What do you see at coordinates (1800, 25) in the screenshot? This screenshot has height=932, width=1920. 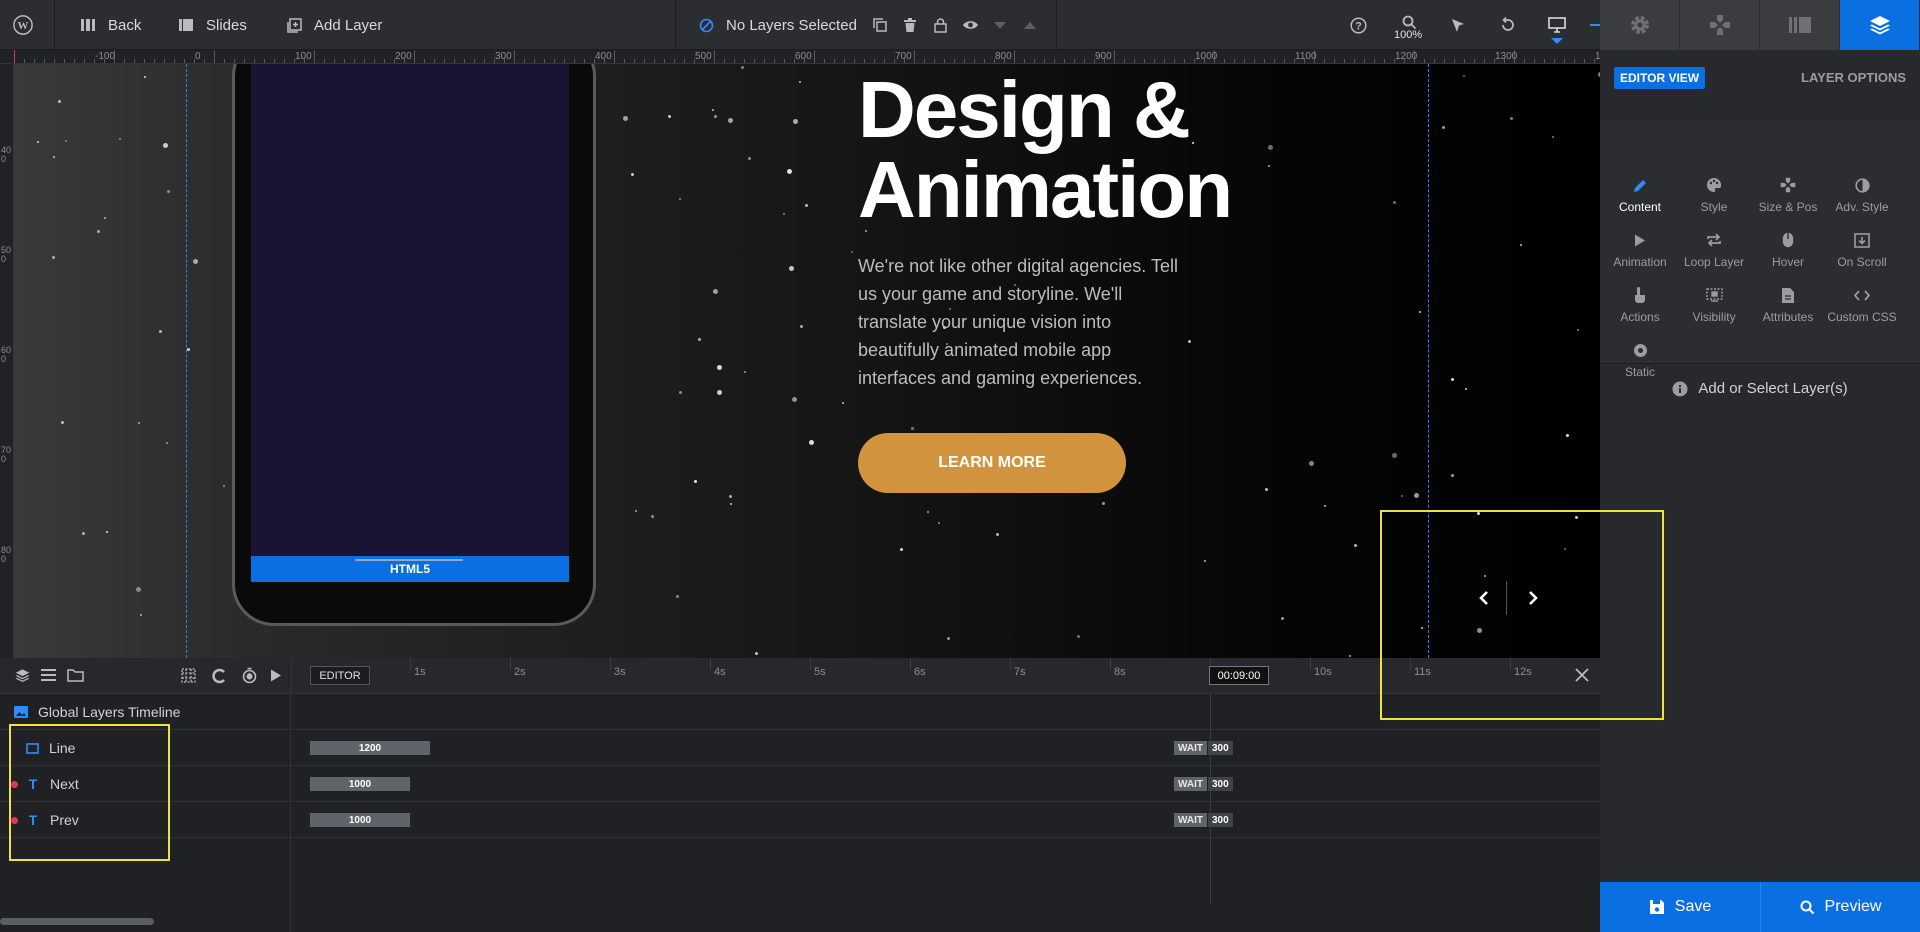 I see `tab-slide-options` at bounding box center [1800, 25].